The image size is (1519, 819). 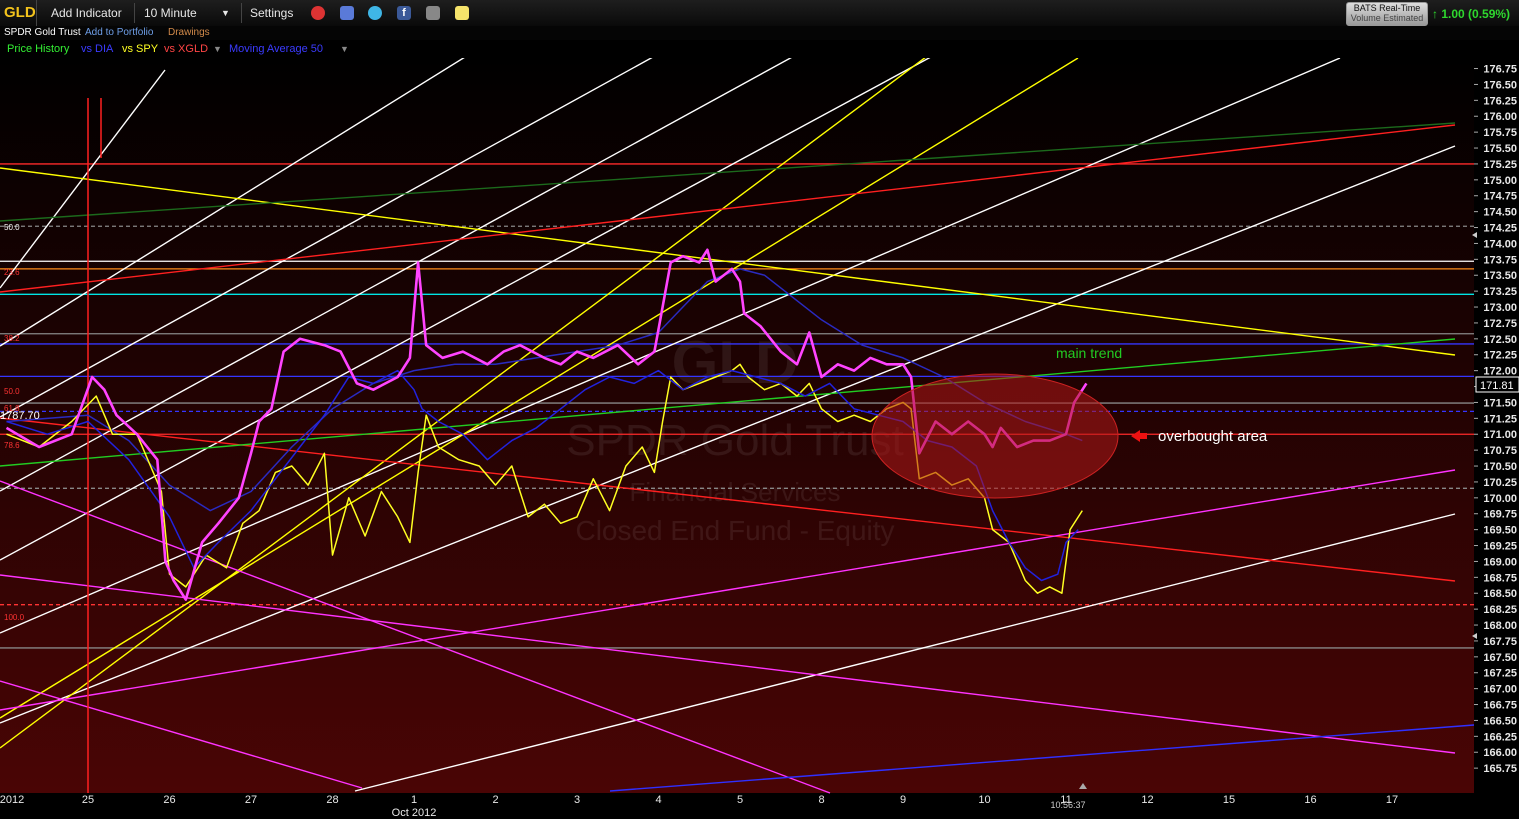 What do you see at coordinates (170, 13) in the screenshot?
I see `interval-select: 10 Minute` at bounding box center [170, 13].